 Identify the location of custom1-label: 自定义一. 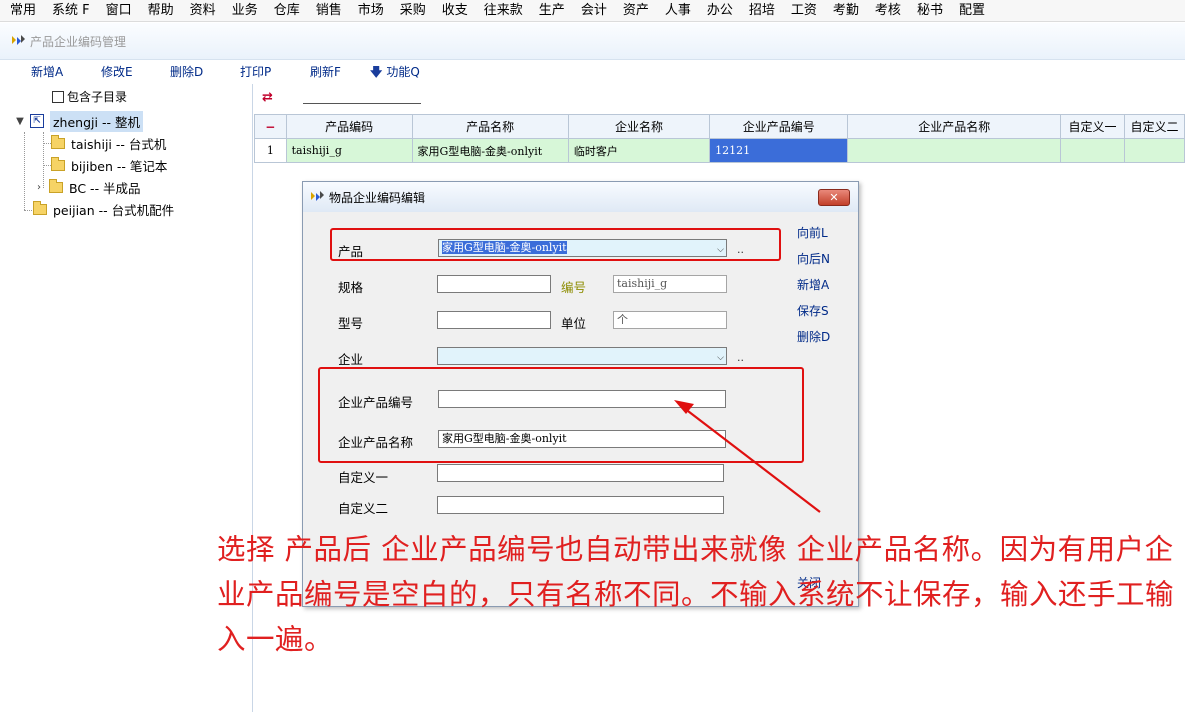
(363, 477).